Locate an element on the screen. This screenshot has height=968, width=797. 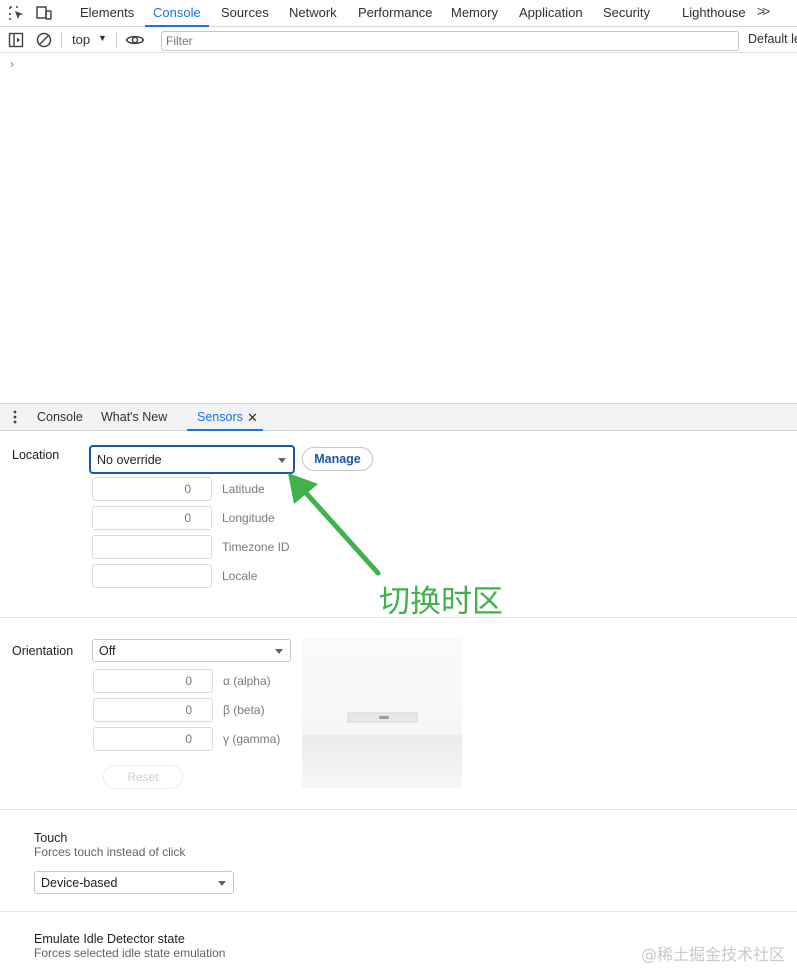
idle-description: Forces selected idle state emulation is located at coordinates (130, 953).